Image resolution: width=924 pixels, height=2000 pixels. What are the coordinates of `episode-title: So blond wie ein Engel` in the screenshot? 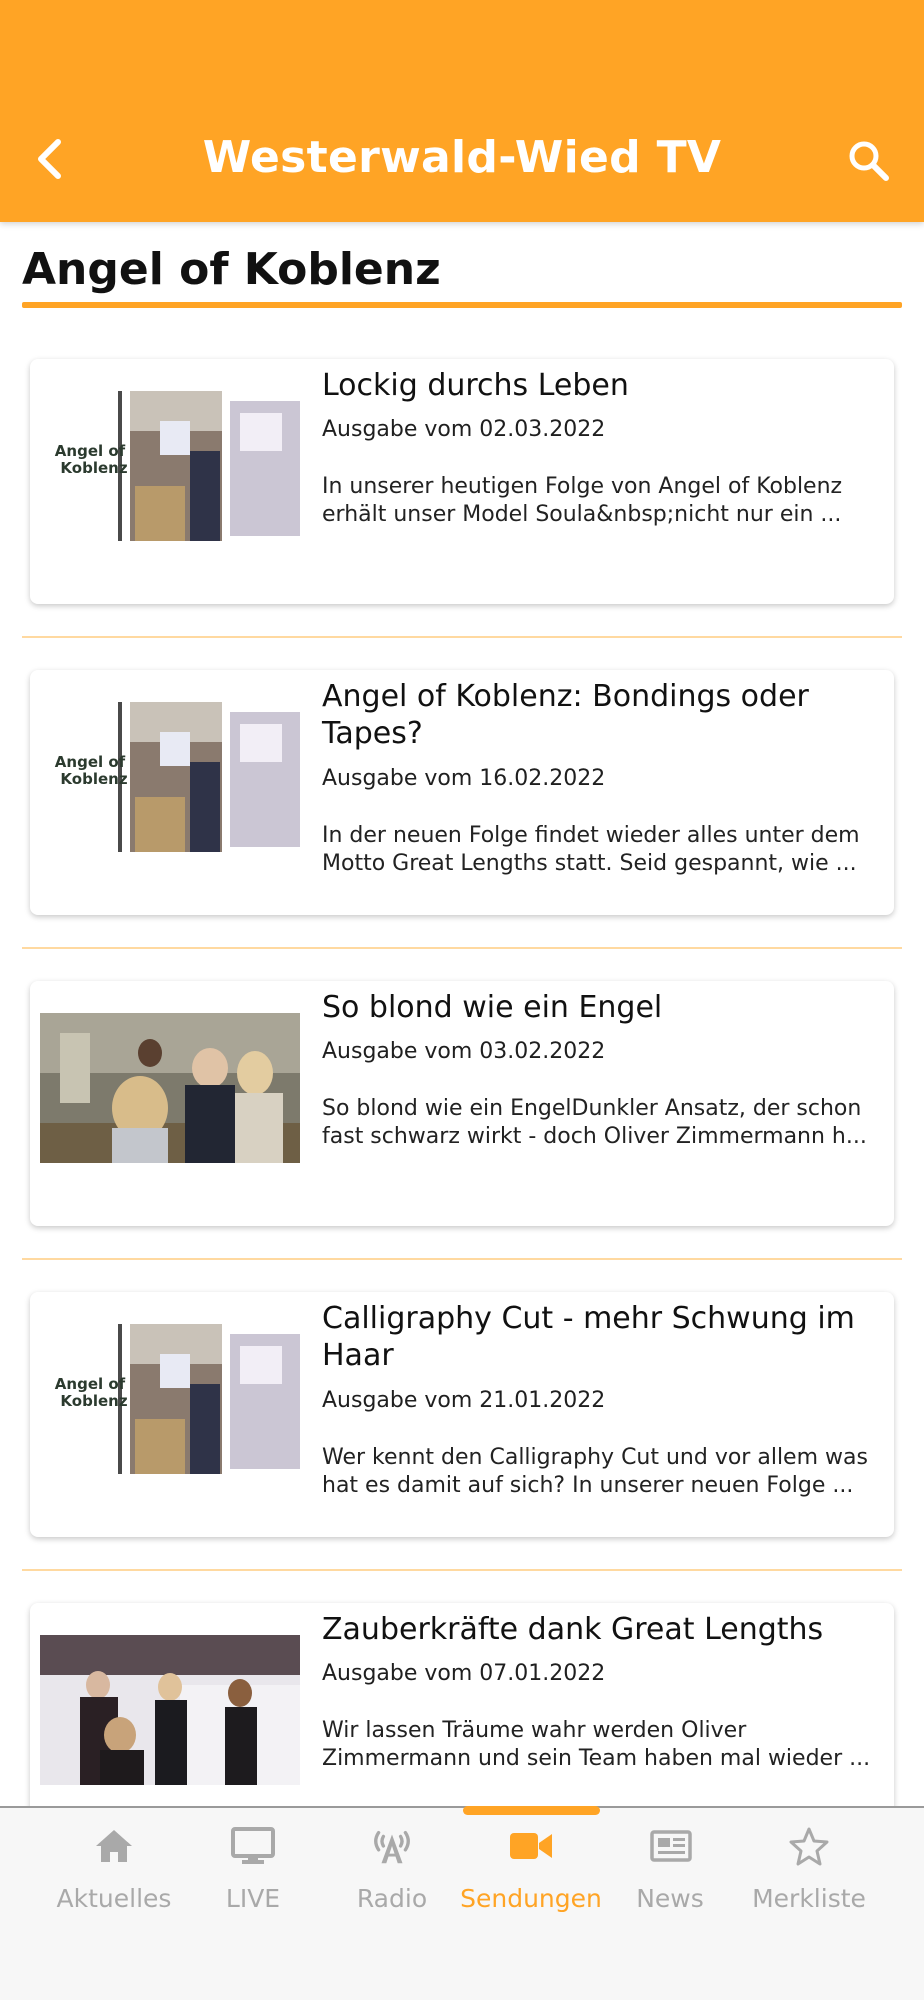 It's located at (492, 1007).